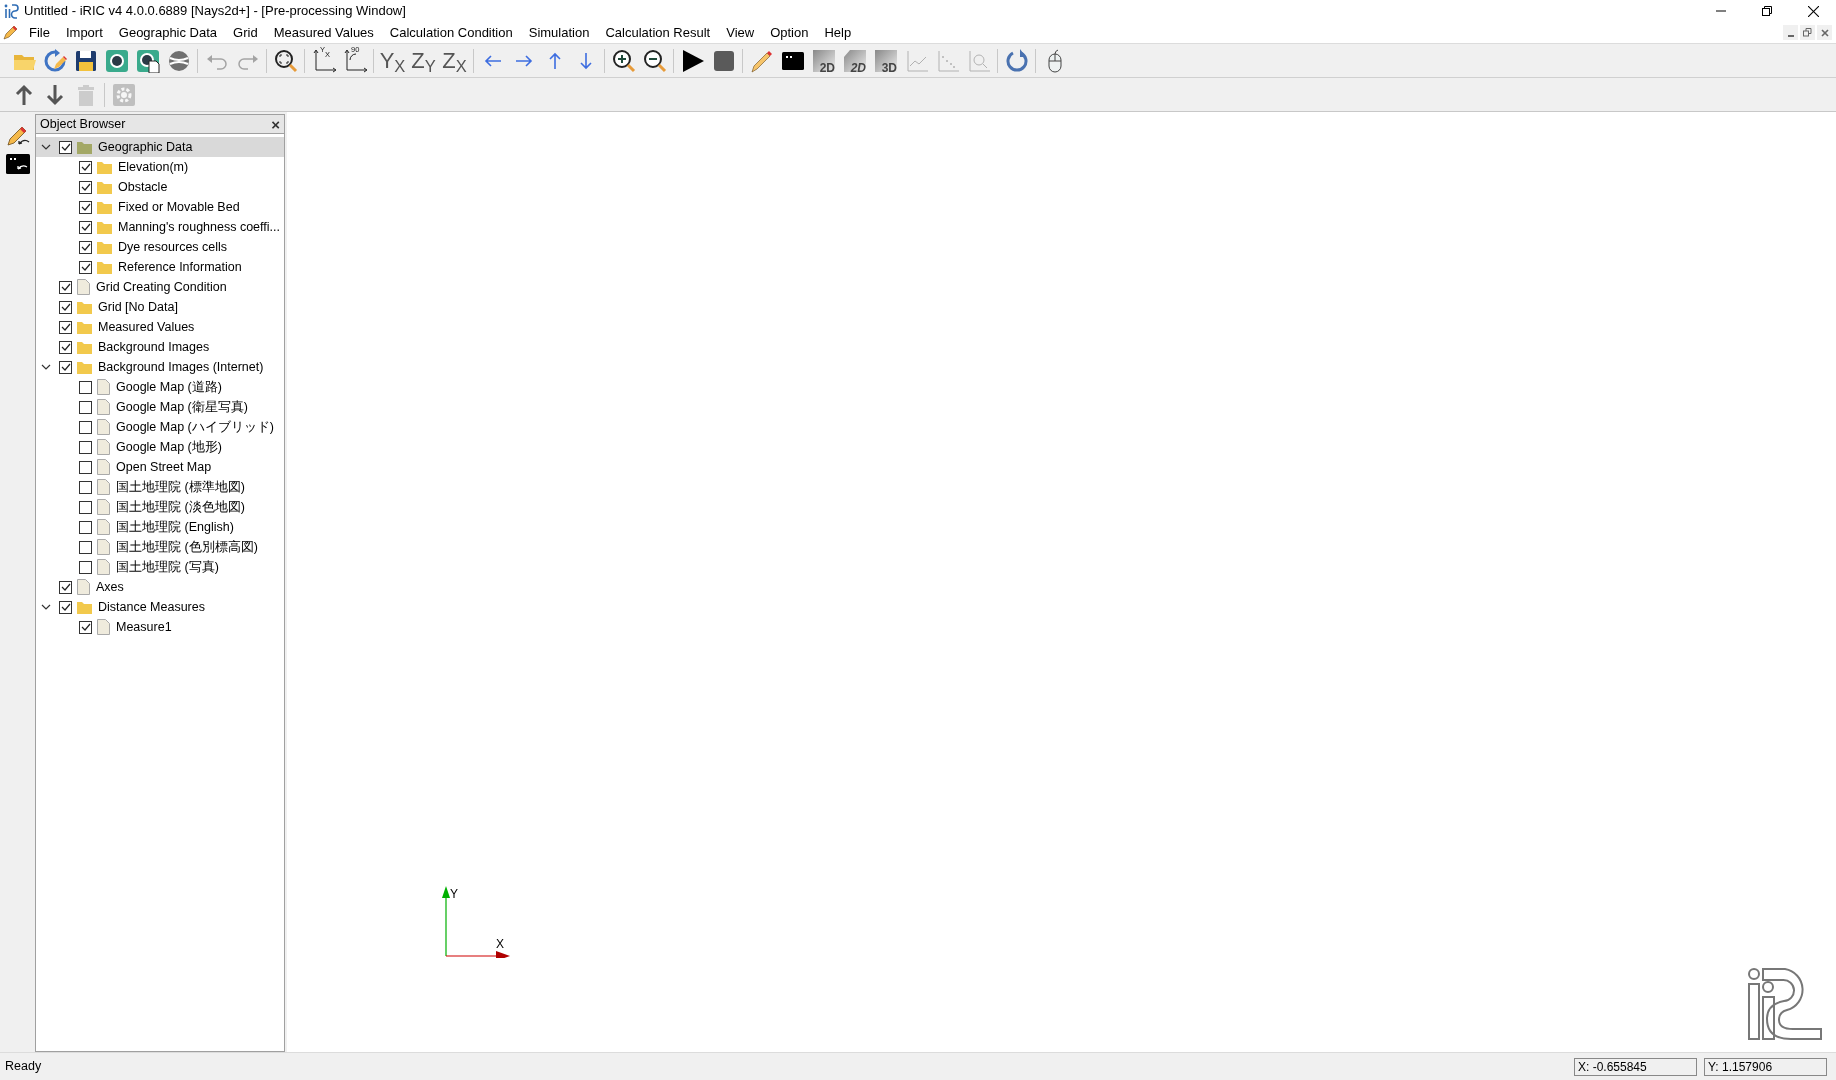 The image size is (1836, 1080). I want to click on menu-item: Calculation Condition, so click(451, 32).